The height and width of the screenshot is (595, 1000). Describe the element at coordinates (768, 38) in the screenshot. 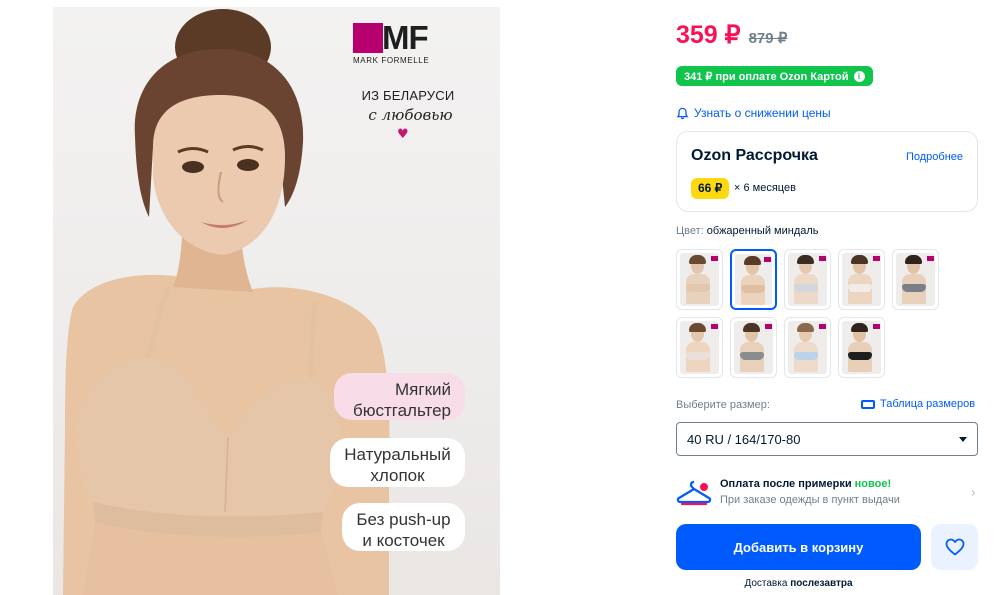

I see `old-price: 879 ₽` at that location.